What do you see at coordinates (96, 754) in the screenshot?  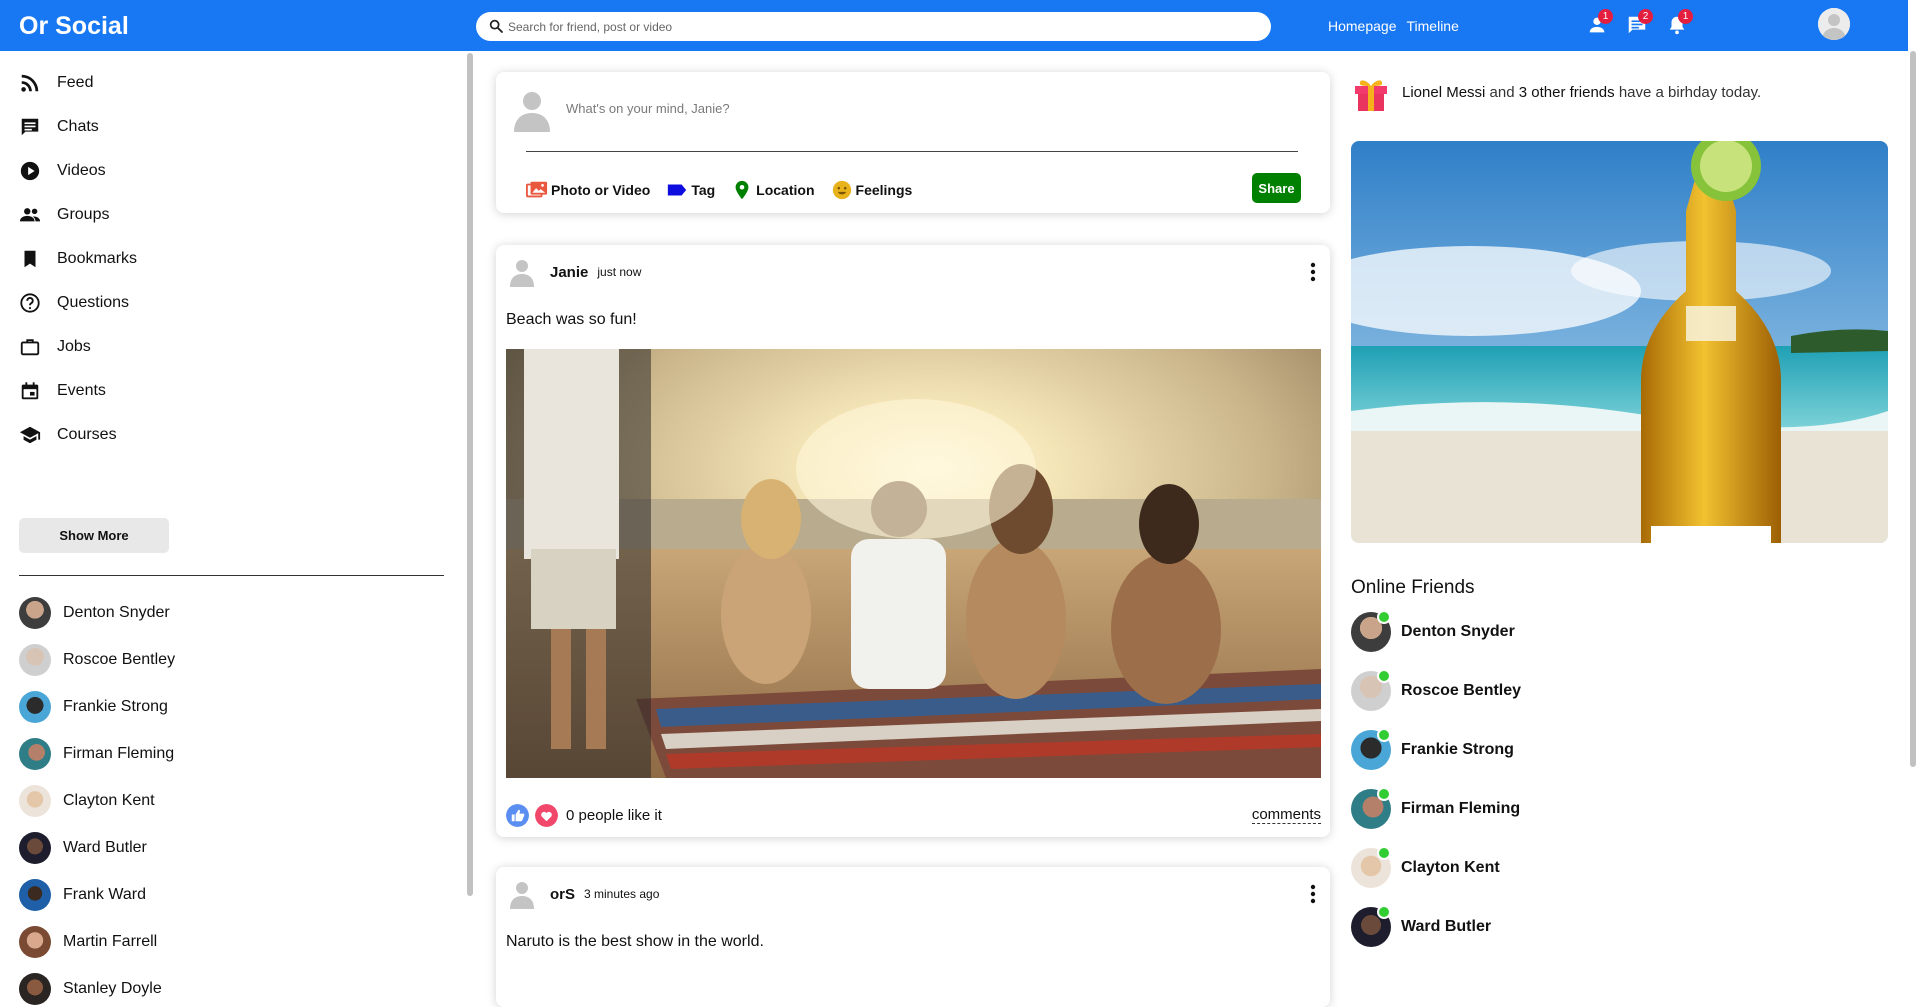 I see `friend-list-item: Firman Fleming` at bounding box center [96, 754].